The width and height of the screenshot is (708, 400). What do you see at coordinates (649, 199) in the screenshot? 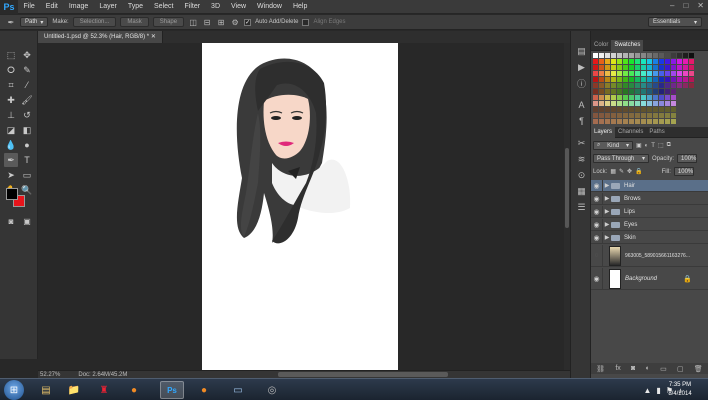
I see `layer-row-brows: ◉ ▶ Brows` at bounding box center [649, 199].